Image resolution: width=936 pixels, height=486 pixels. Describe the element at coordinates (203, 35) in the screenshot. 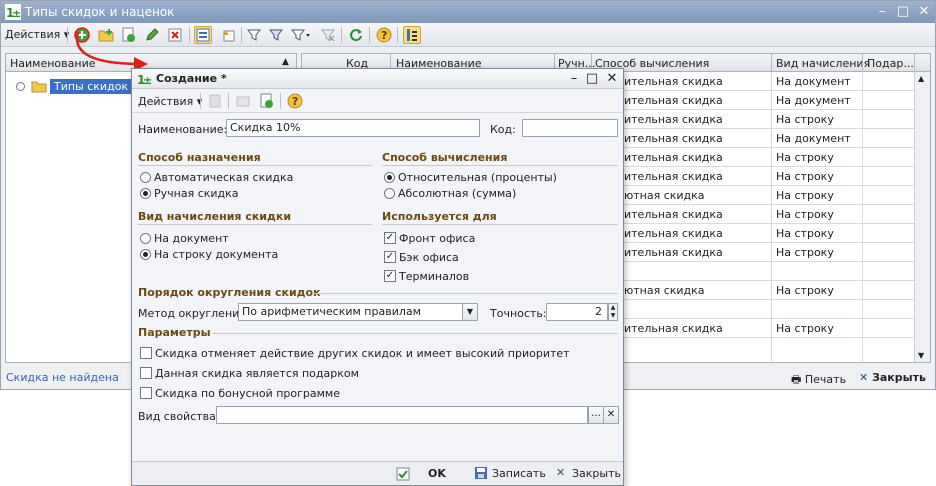

I see `hierarchy-view-icon` at that location.